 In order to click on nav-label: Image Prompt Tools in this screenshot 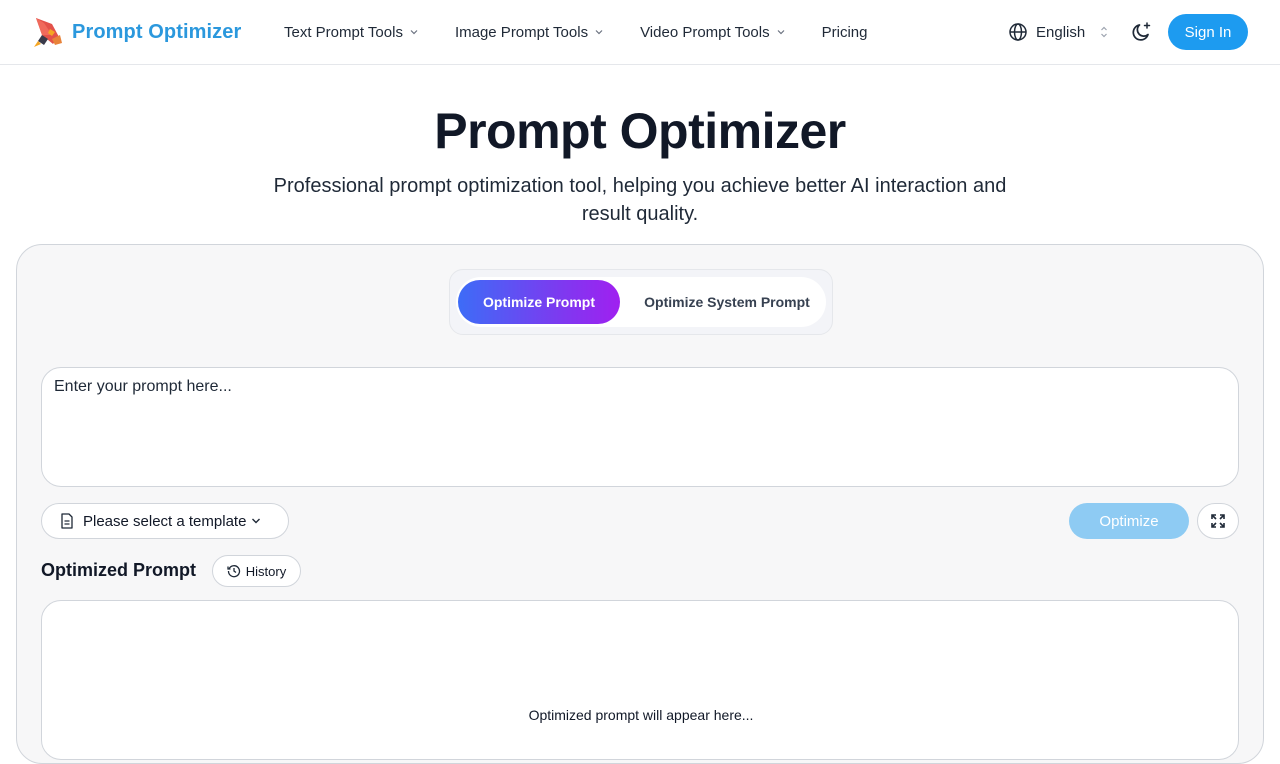, I will do `click(521, 32)`.